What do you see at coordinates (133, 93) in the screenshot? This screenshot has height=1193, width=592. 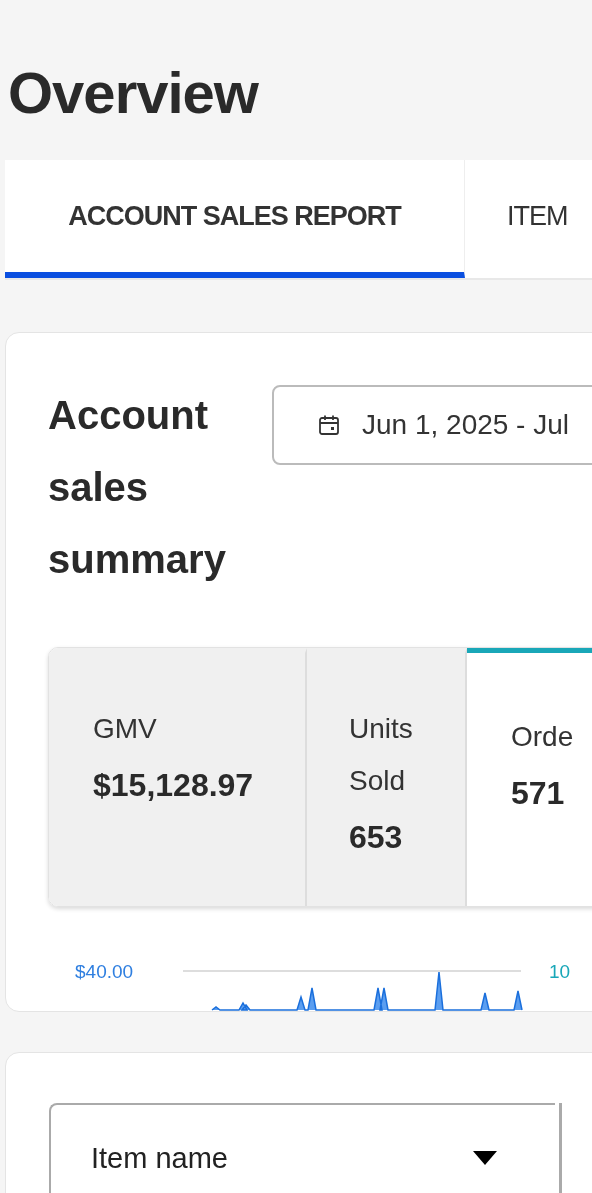 I see `page-title: Overview` at bounding box center [133, 93].